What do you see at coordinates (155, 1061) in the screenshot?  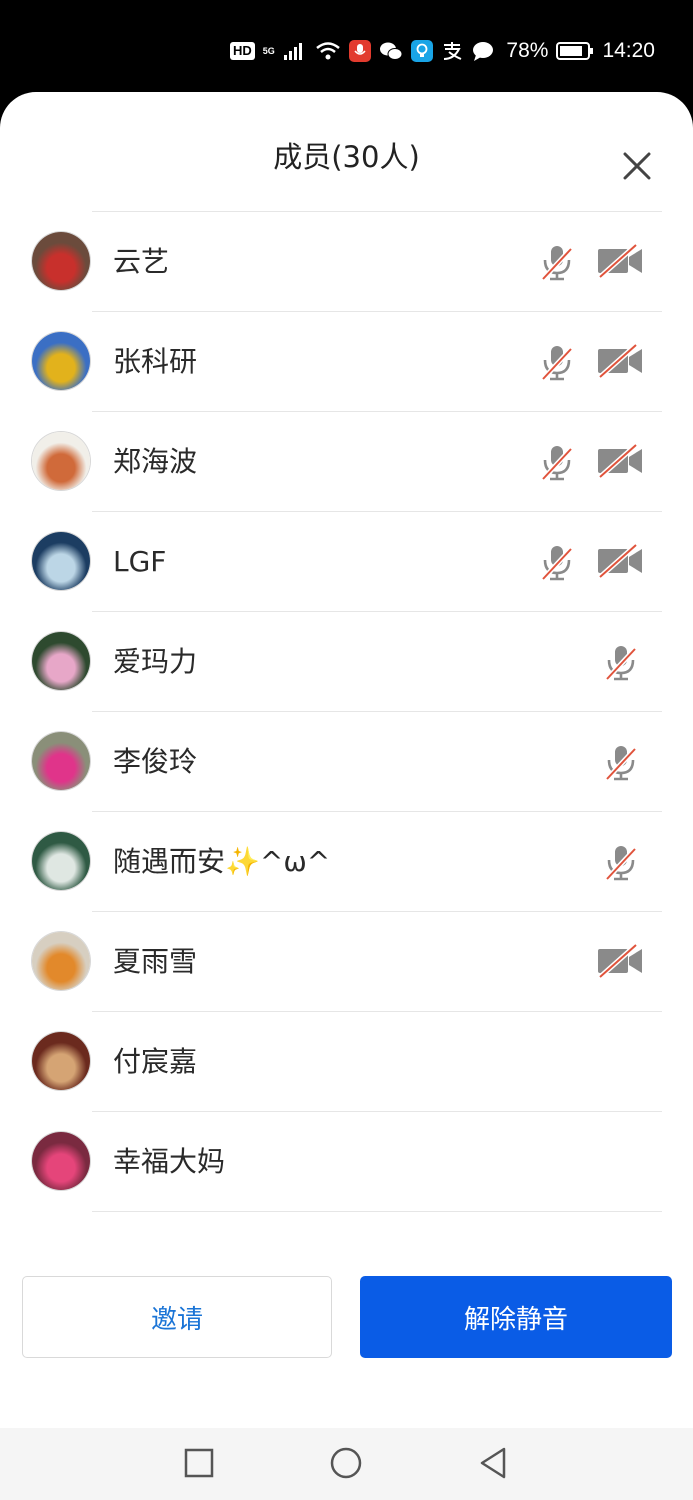 I see `member-name: 付宸嘉` at bounding box center [155, 1061].